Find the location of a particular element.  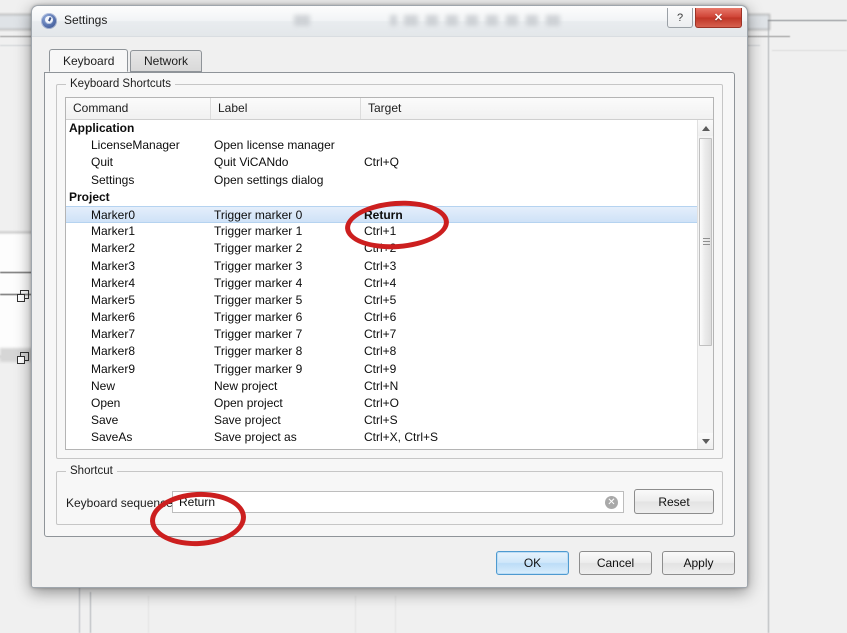

tree-group-row: Application is located at coordinates (381, 128).